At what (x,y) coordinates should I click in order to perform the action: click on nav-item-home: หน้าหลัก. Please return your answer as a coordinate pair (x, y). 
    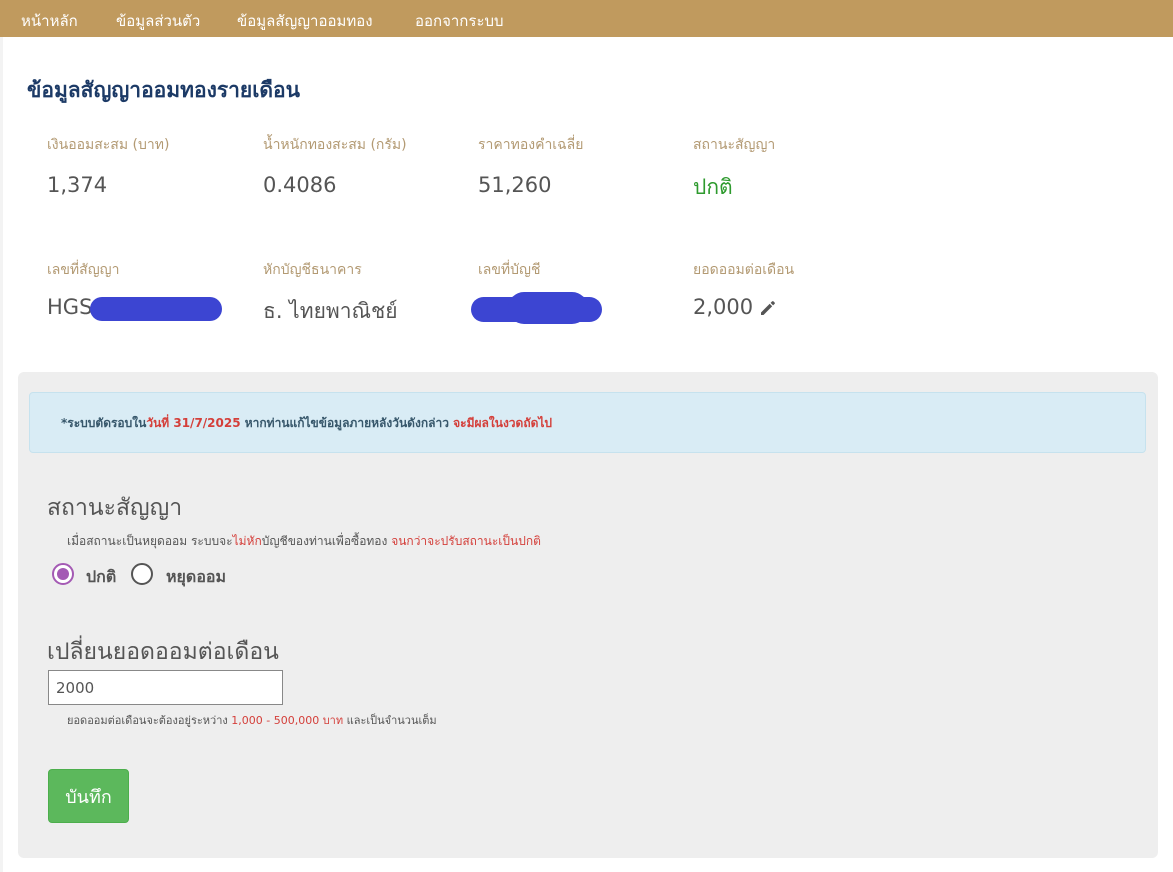
    Looking at the image, I should click on (49, 21).